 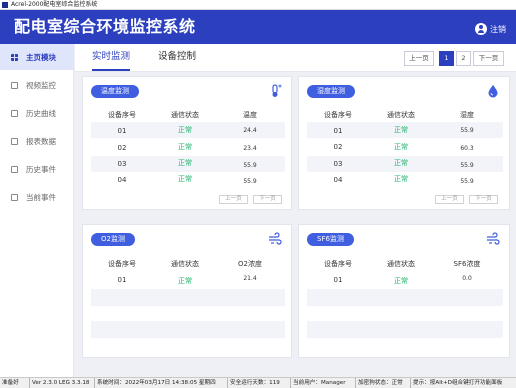 What do you see at coordinates (14, 85) in the screenshot?
I see `video-icon` at bounding box center [14, 85].